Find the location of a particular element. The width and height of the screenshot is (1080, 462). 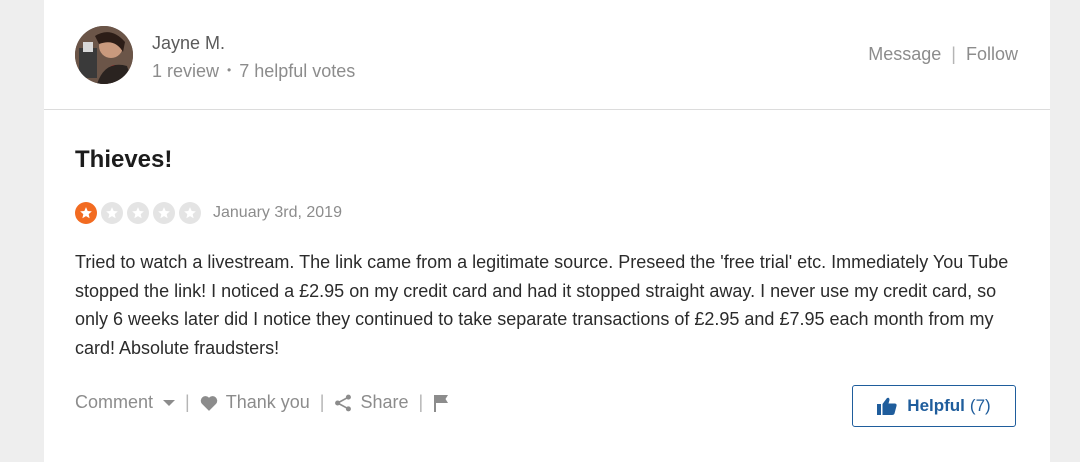

flag-icon is located at coordinates (441, 403).